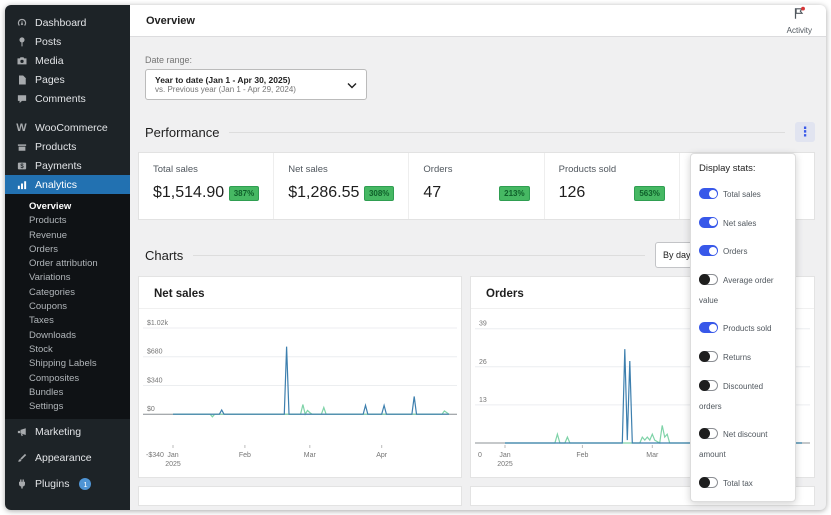 This screenshot has width=831, height=515. I want to click on sidebar-item-label: Payments, so click(58, 165).